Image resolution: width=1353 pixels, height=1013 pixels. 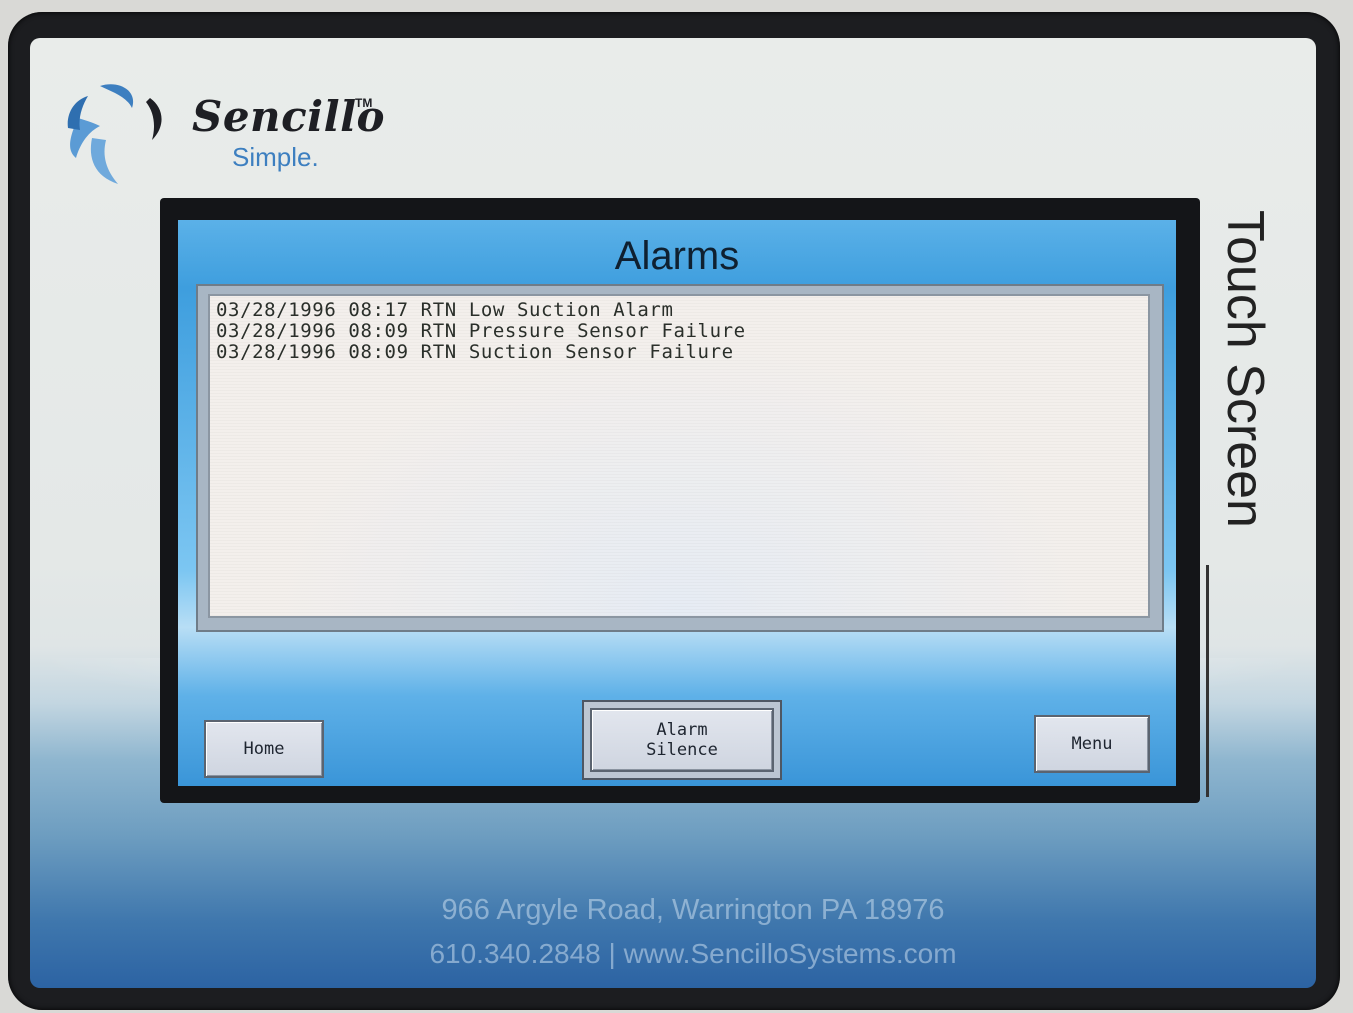 I want to click on page-title: Alarms, so click(x=677, y=256).